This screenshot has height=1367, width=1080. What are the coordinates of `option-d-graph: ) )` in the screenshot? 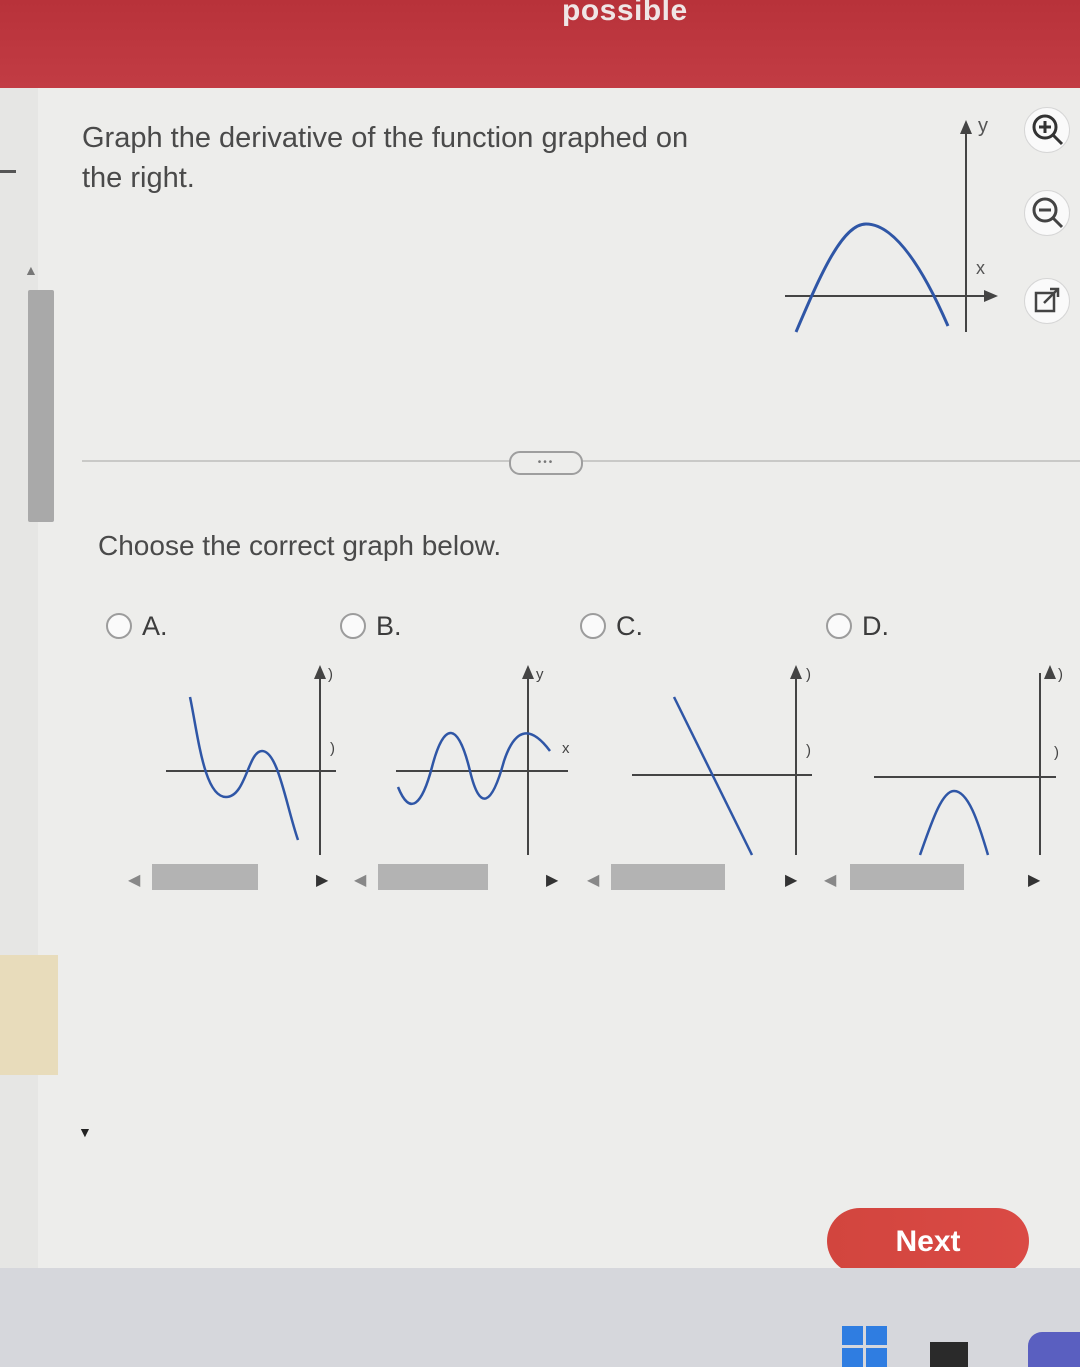 It's located at (970, 757).